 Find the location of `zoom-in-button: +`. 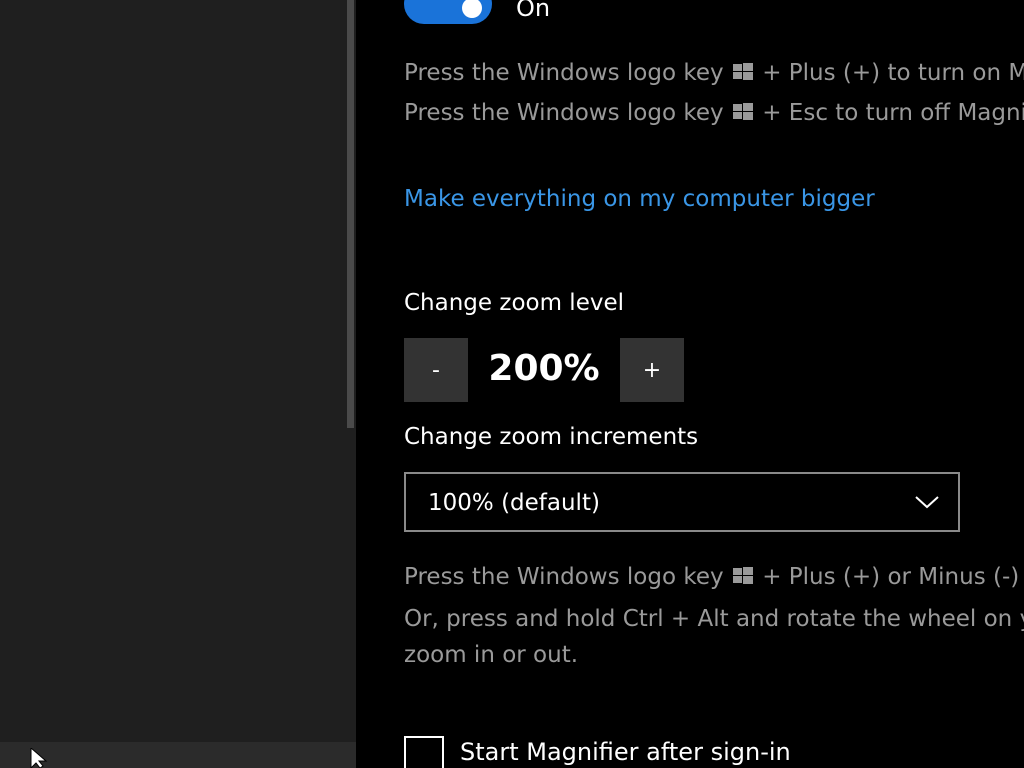

zoom-in-button: + is located at coordinates (652, 370).